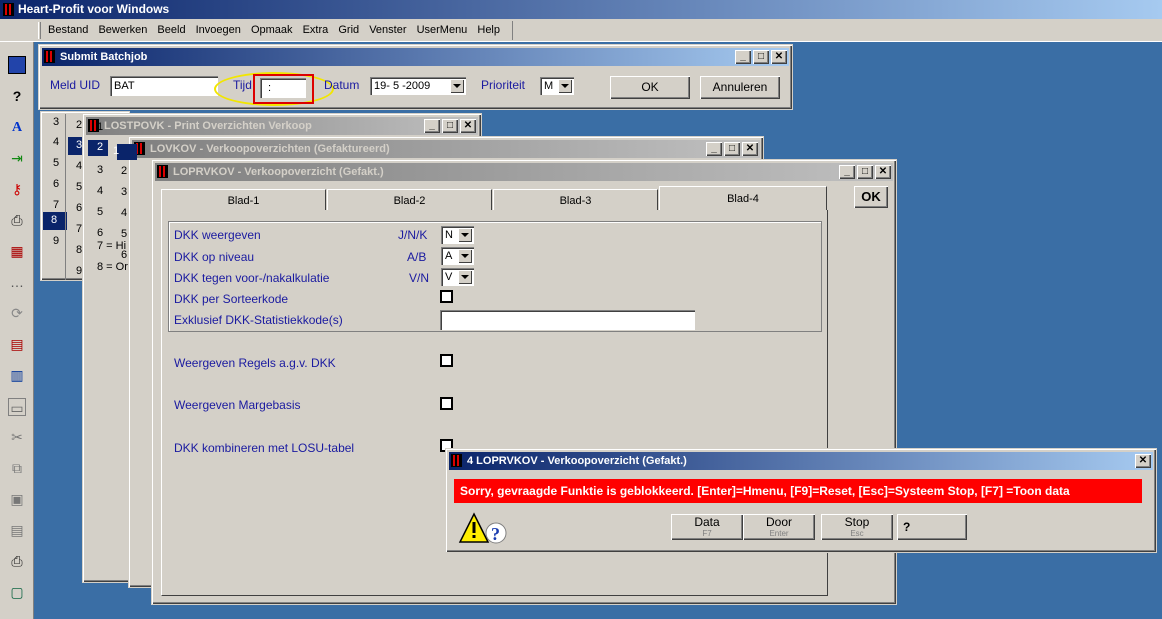  Describe the element at coordinates (17, 499) in the screenshot. I see `paste-icon: ▣` at that location.